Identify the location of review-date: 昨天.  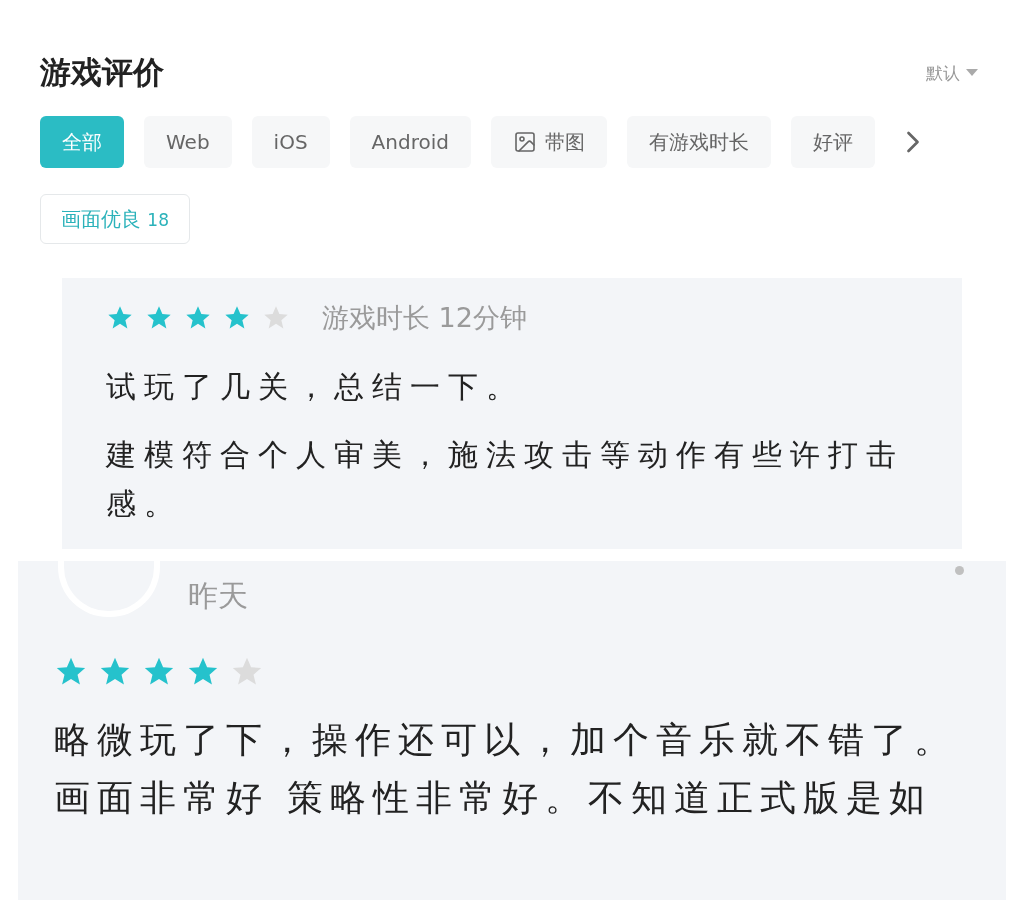
(218, 595).